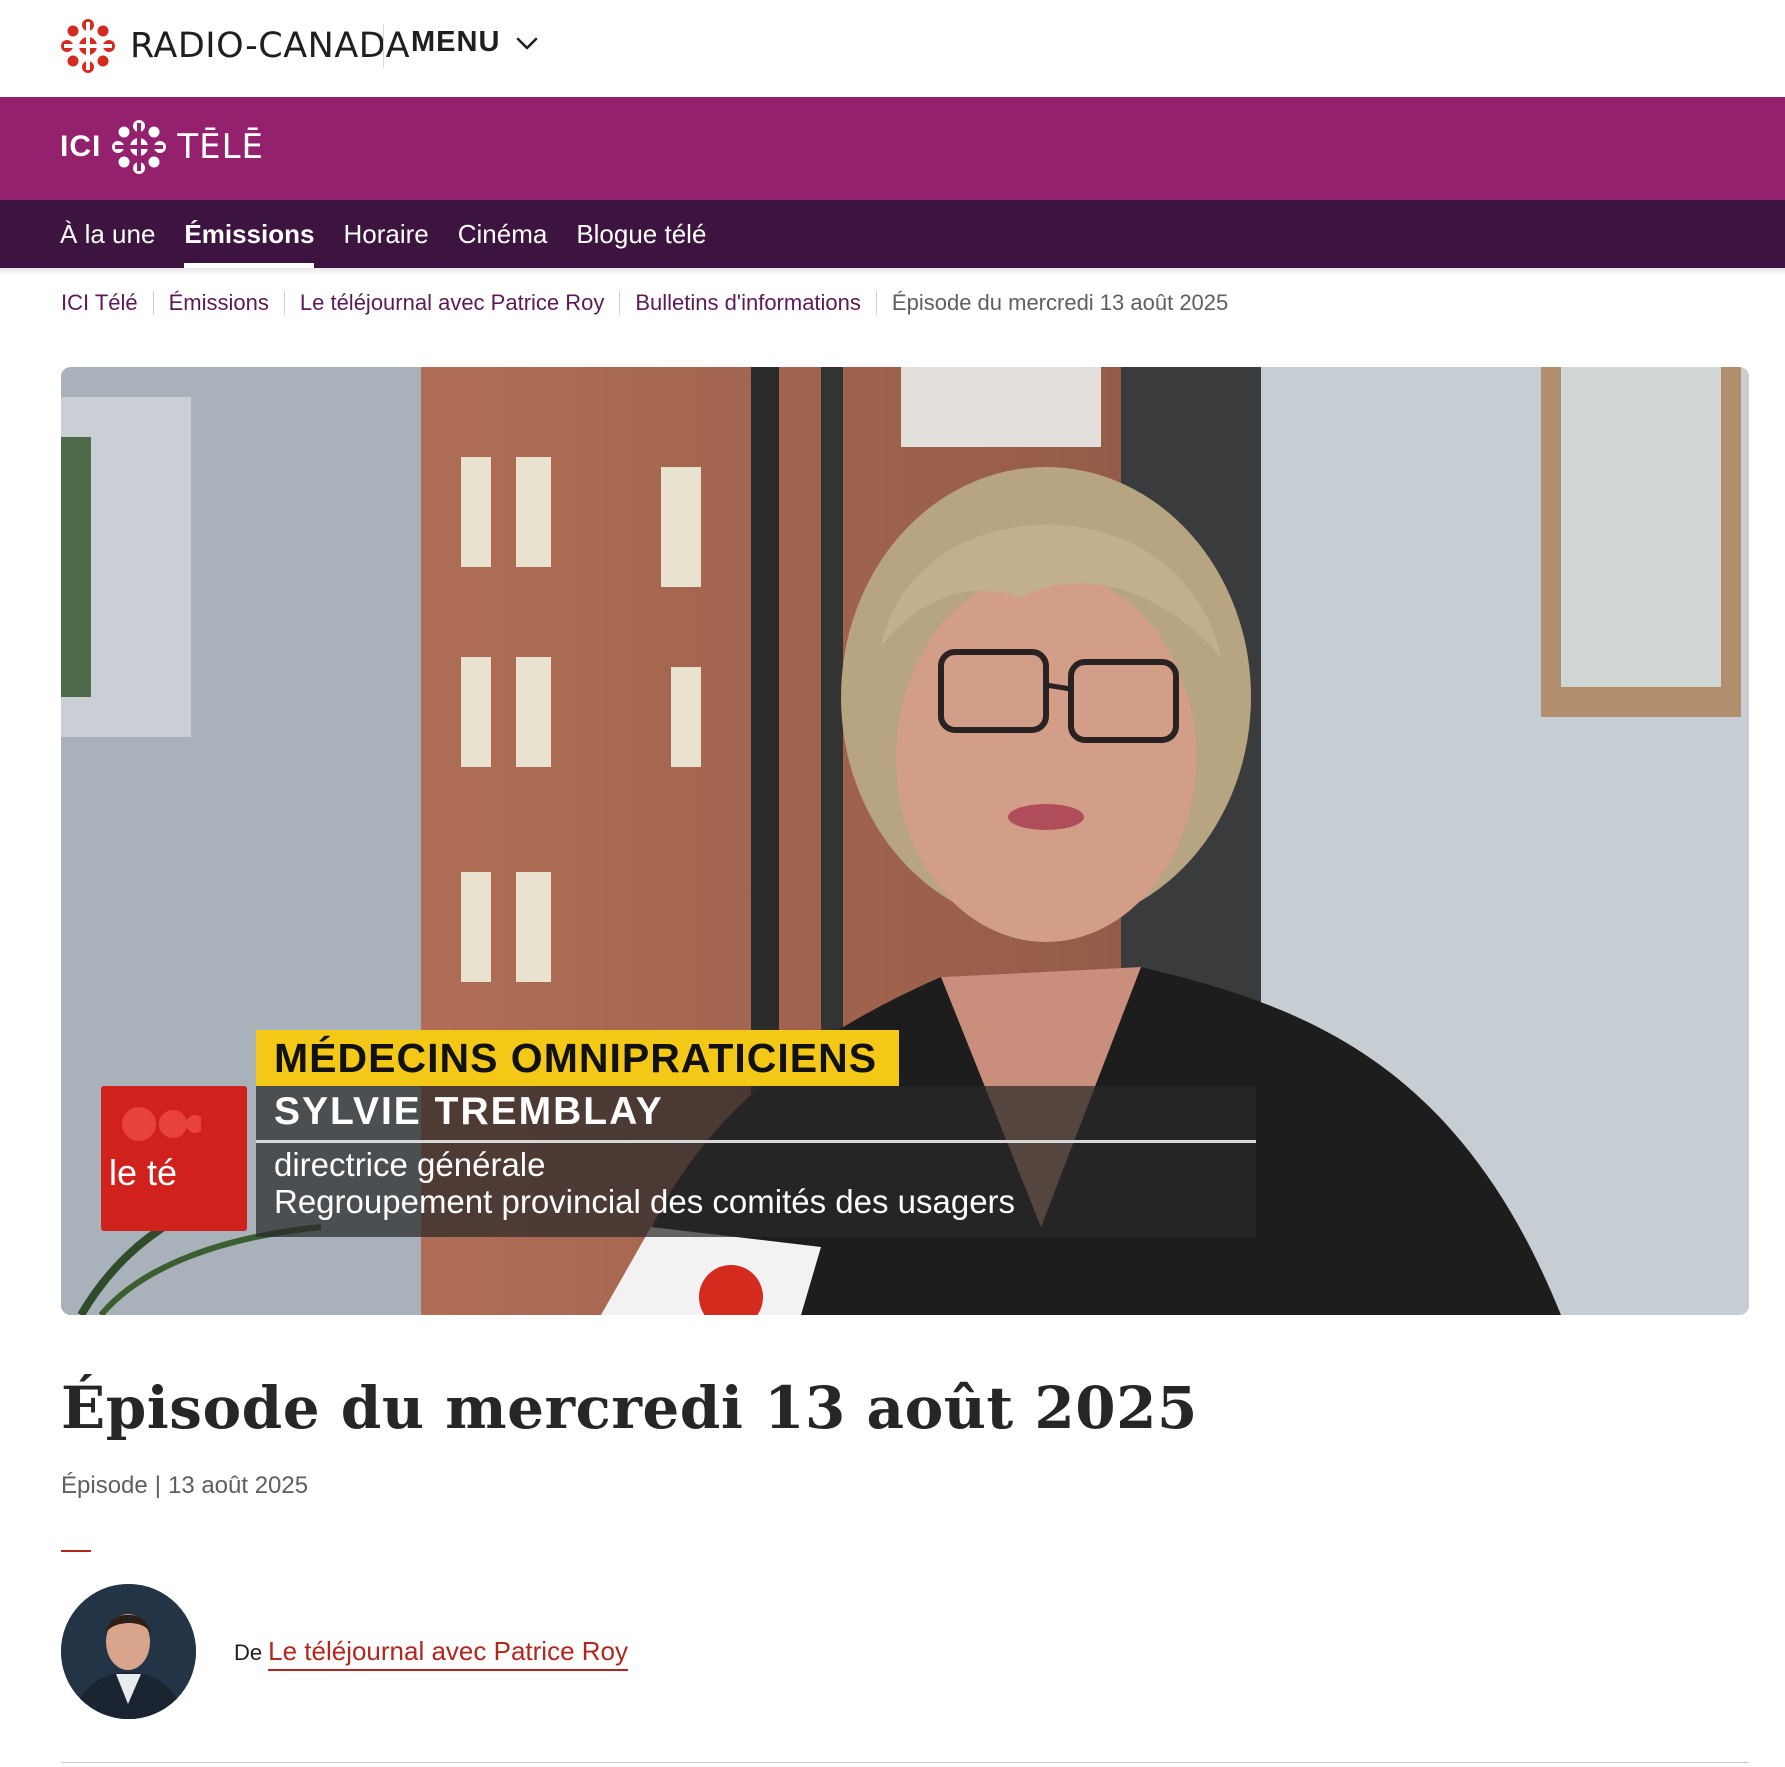  Describe the element at coordinates (452, 303) in the screenshot. I see `breadcrumb-telejournal: Le téléjournal avec Patrice Roy` at that location.